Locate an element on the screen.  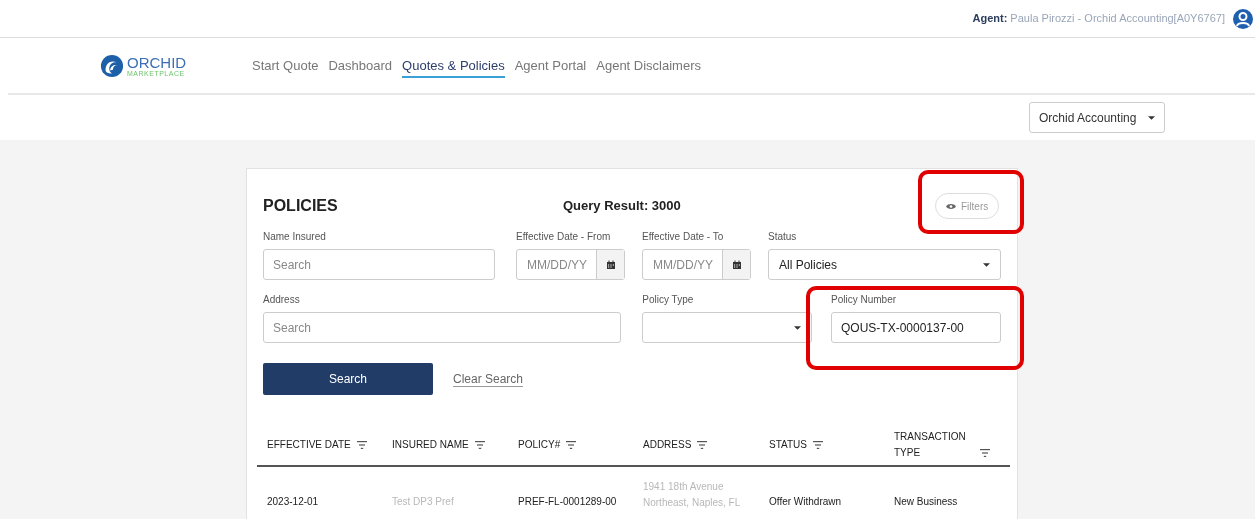
clear-search-link: Clear Search is located at coordinates (488, 379).